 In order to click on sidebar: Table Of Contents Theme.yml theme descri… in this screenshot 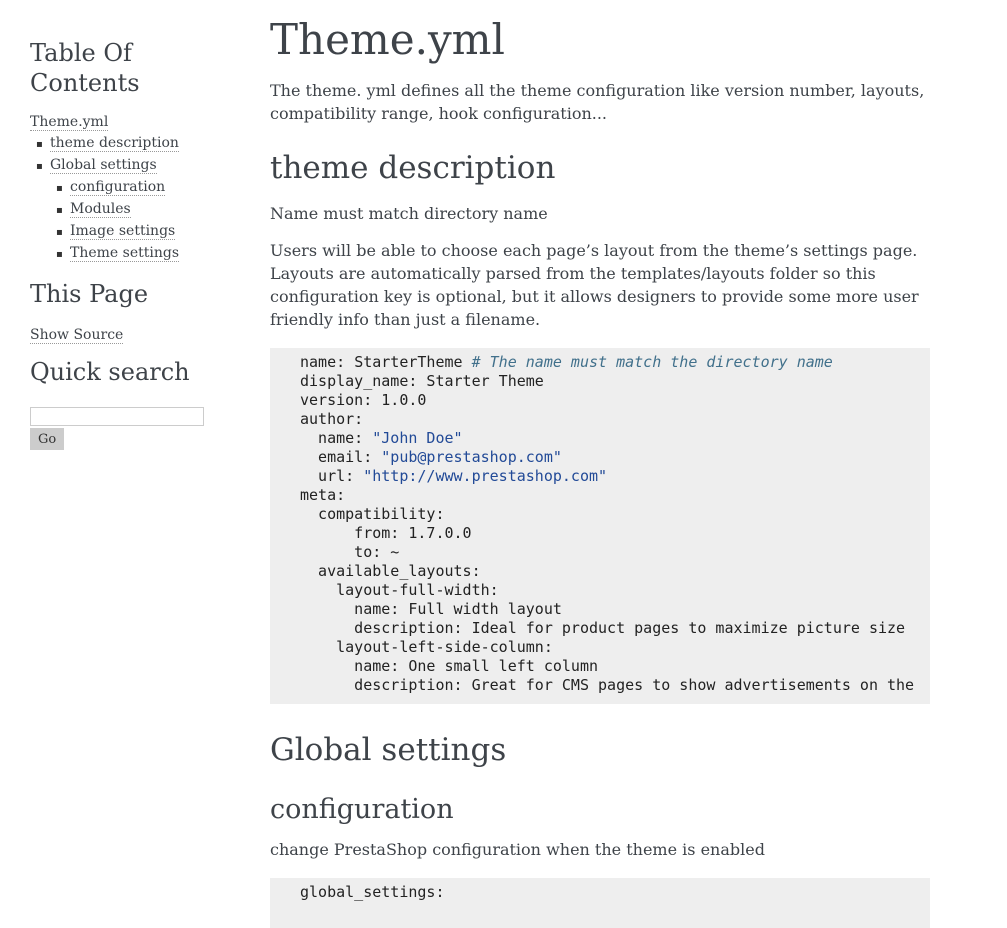, I will do `click(130, 244)`.